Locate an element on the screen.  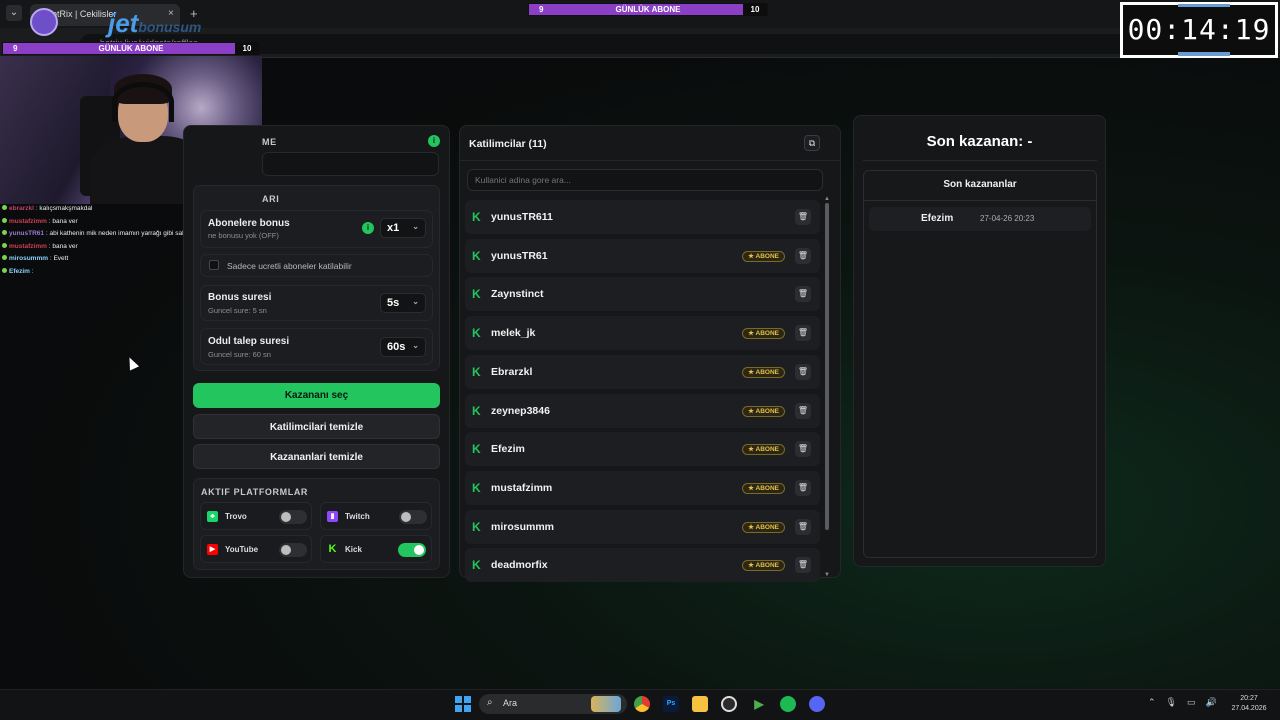
windows-start-icon is located at coordinates (463, 704).